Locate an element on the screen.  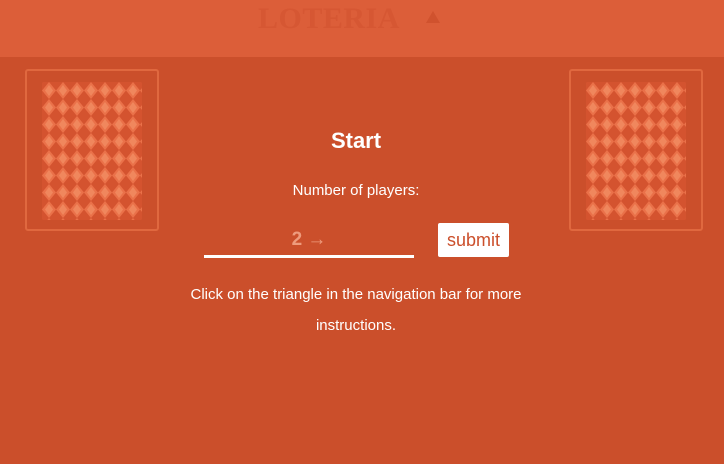
triangle-up-icon is located at coordinates (433, 17).